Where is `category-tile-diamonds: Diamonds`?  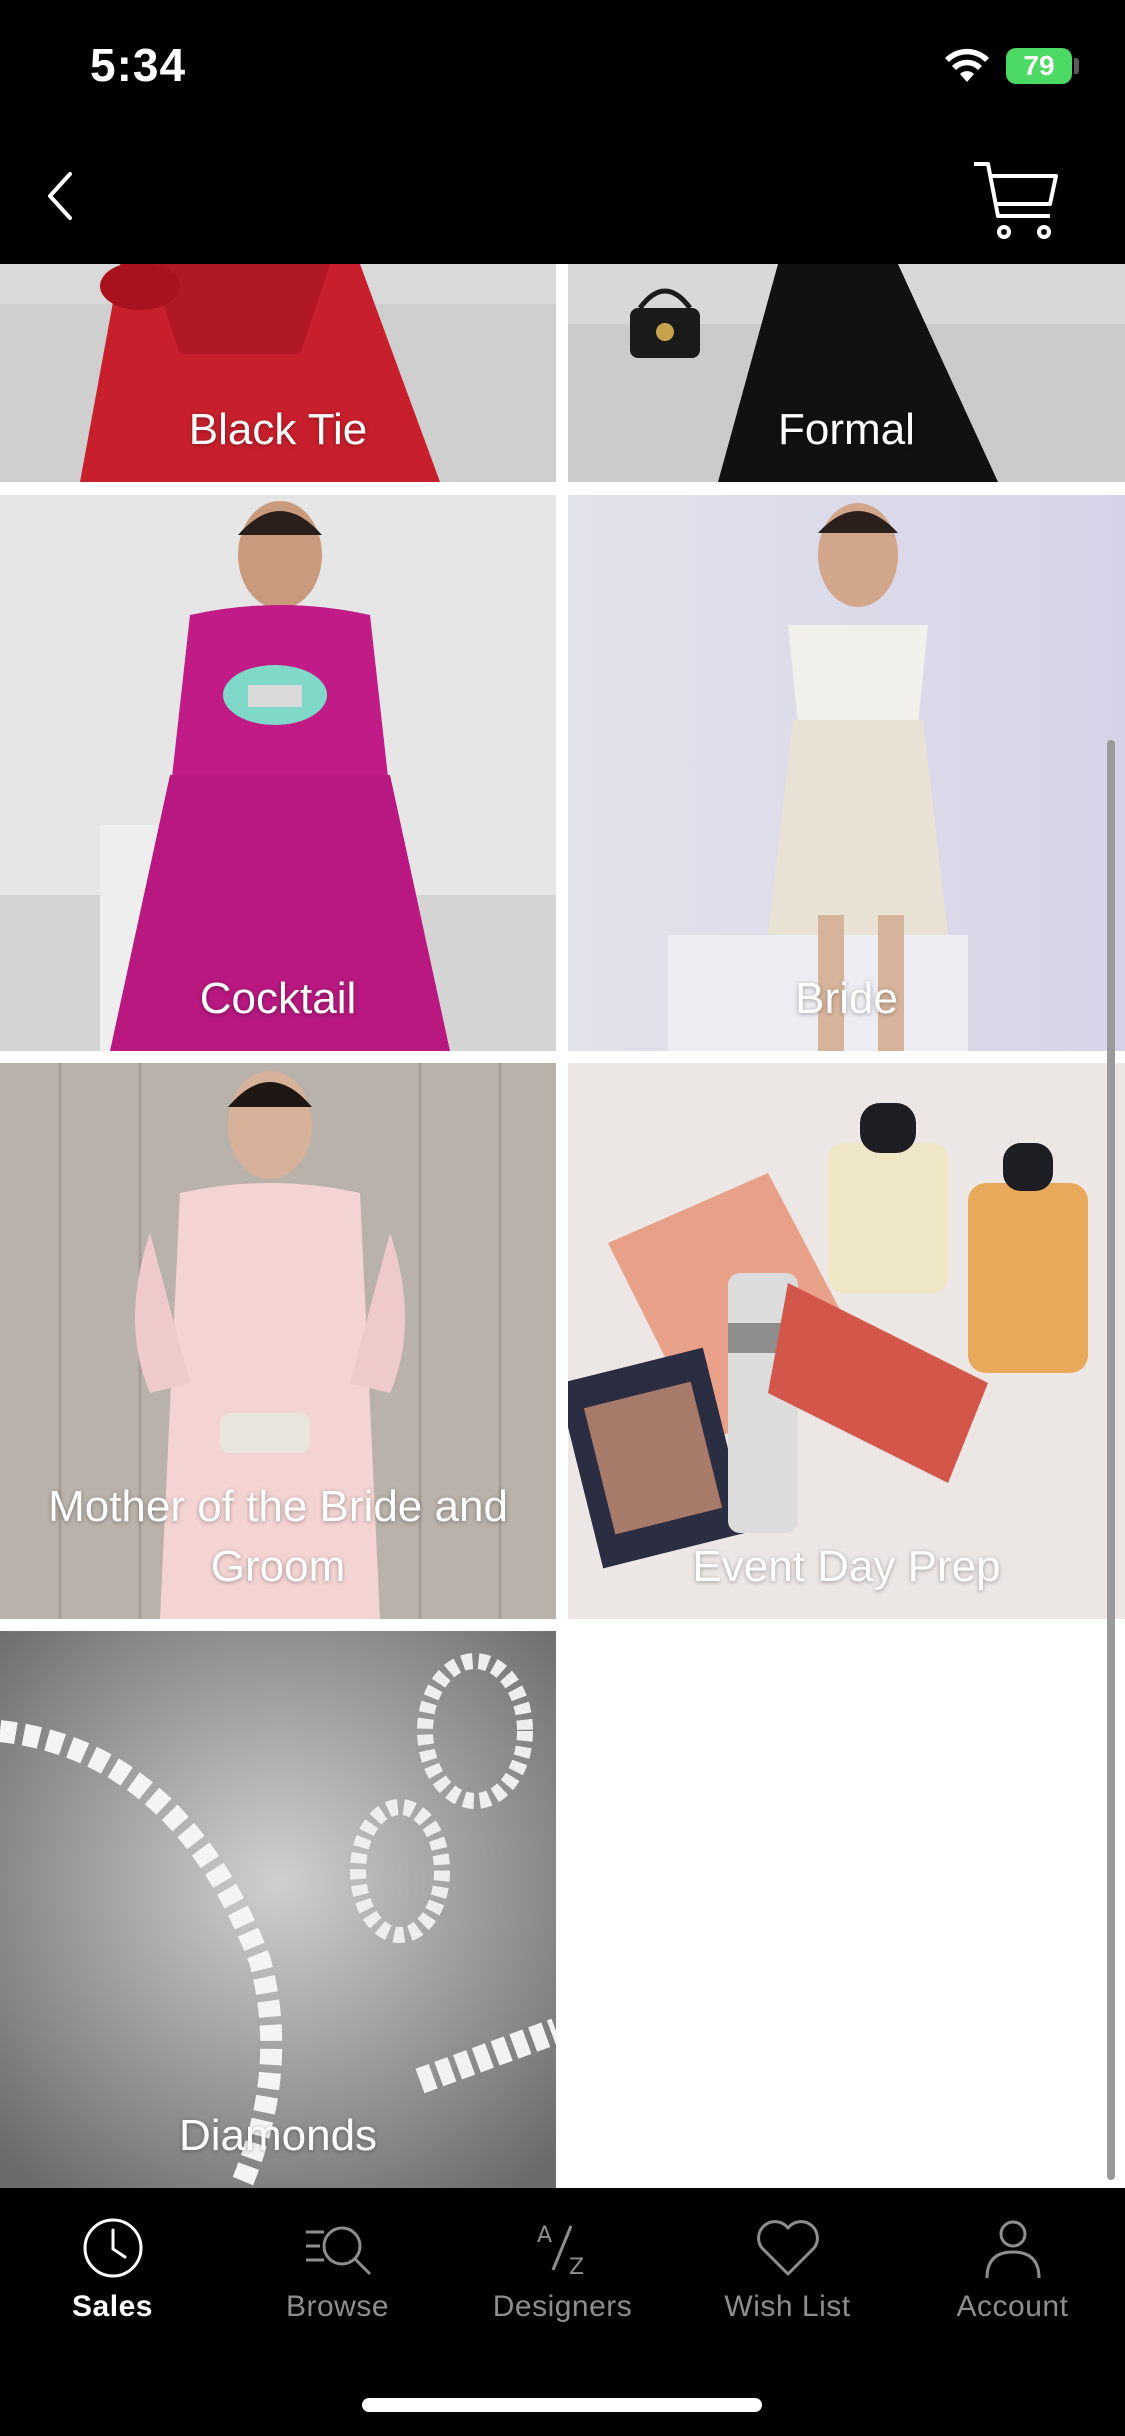 category-tile-diamonds: Diamonds is located at coordinates (278, 1909).